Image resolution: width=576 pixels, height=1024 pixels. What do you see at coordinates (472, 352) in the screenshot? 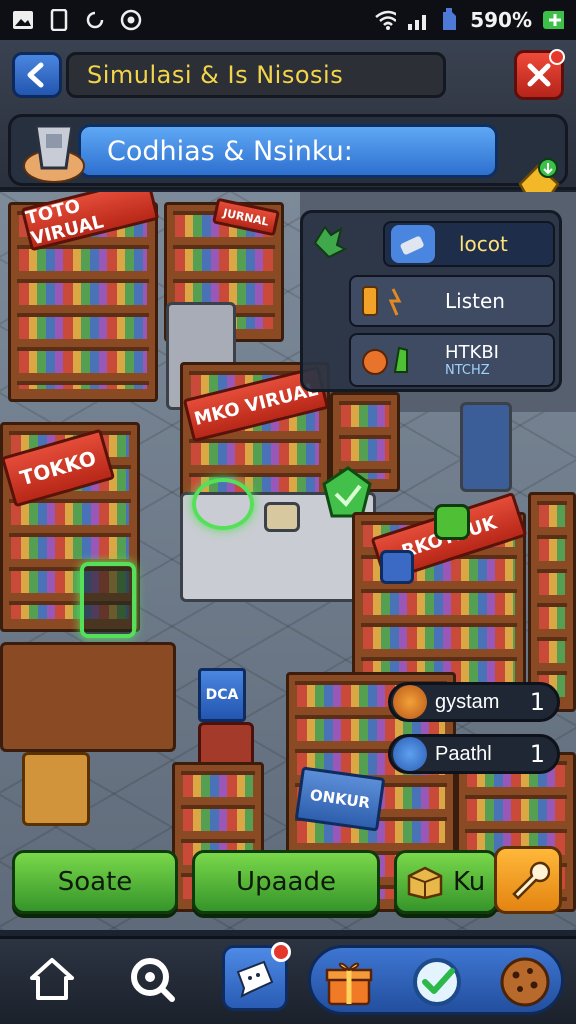
I see `inventory-label-3: HTKBI` at bounding box center [472, 352].